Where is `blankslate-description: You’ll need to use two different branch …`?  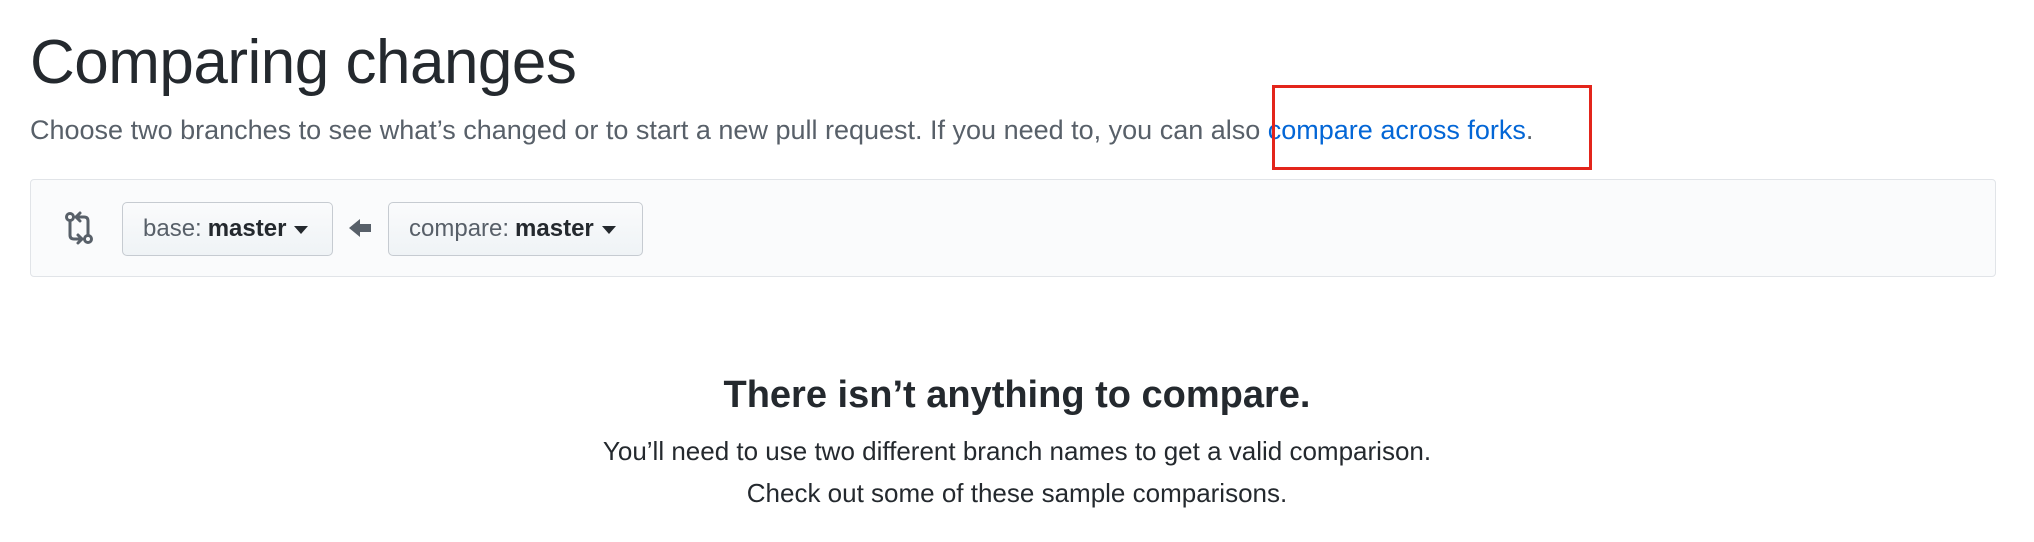 blankslate-description: You’ll need to use two different branch … is located at coordinates (1017, 451).